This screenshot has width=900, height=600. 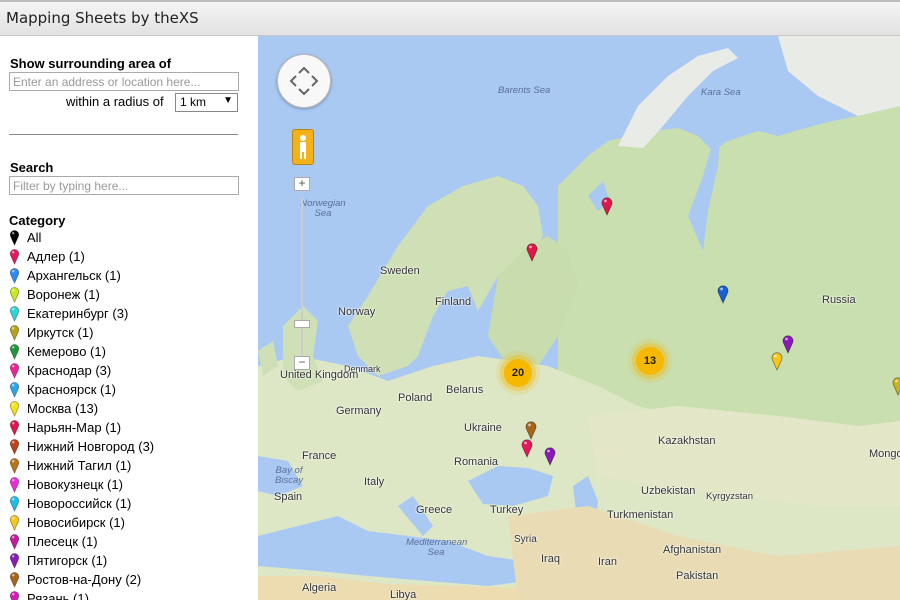 I want to click on radius-select: 1 km ▼, so click(x=206, y=102).